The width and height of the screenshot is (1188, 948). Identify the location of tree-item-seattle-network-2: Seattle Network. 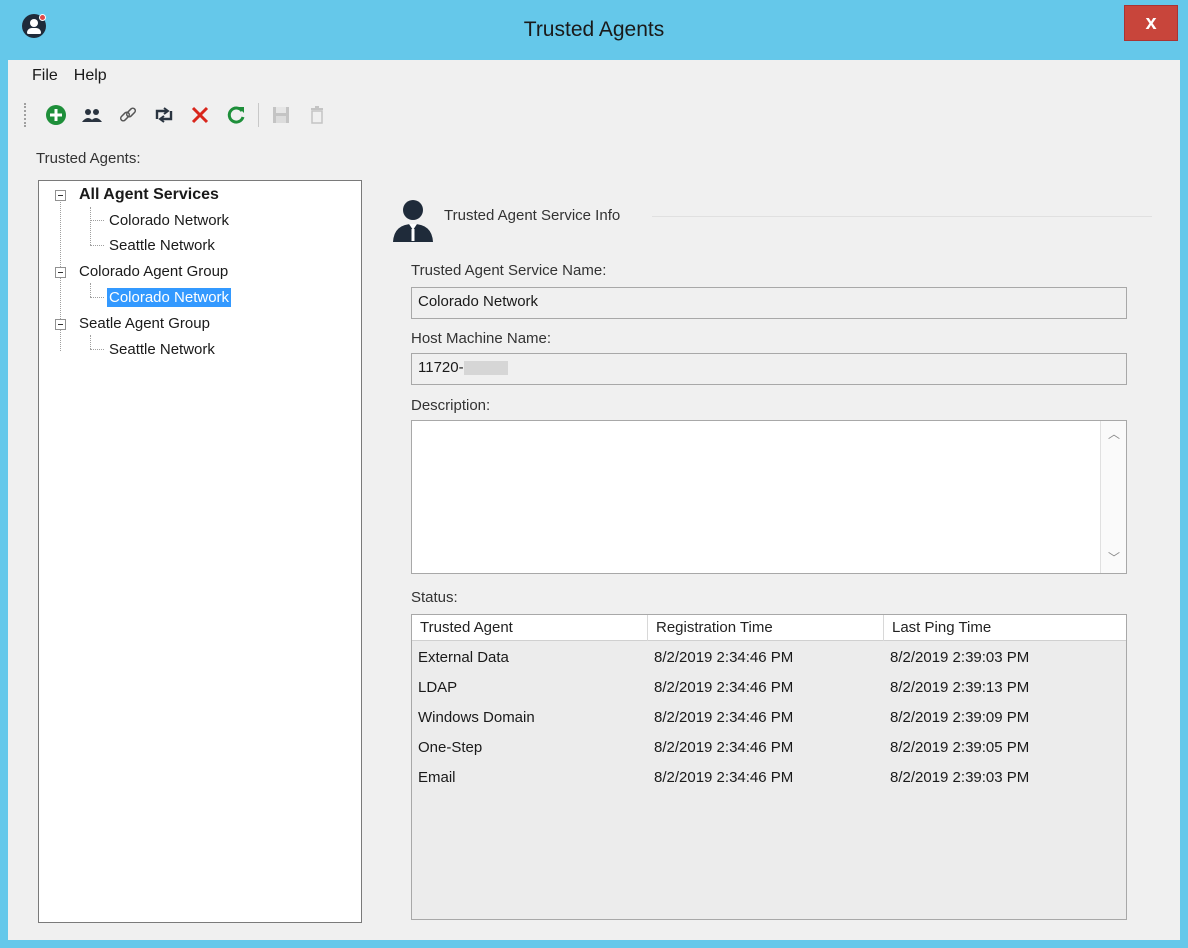
(162, 350).